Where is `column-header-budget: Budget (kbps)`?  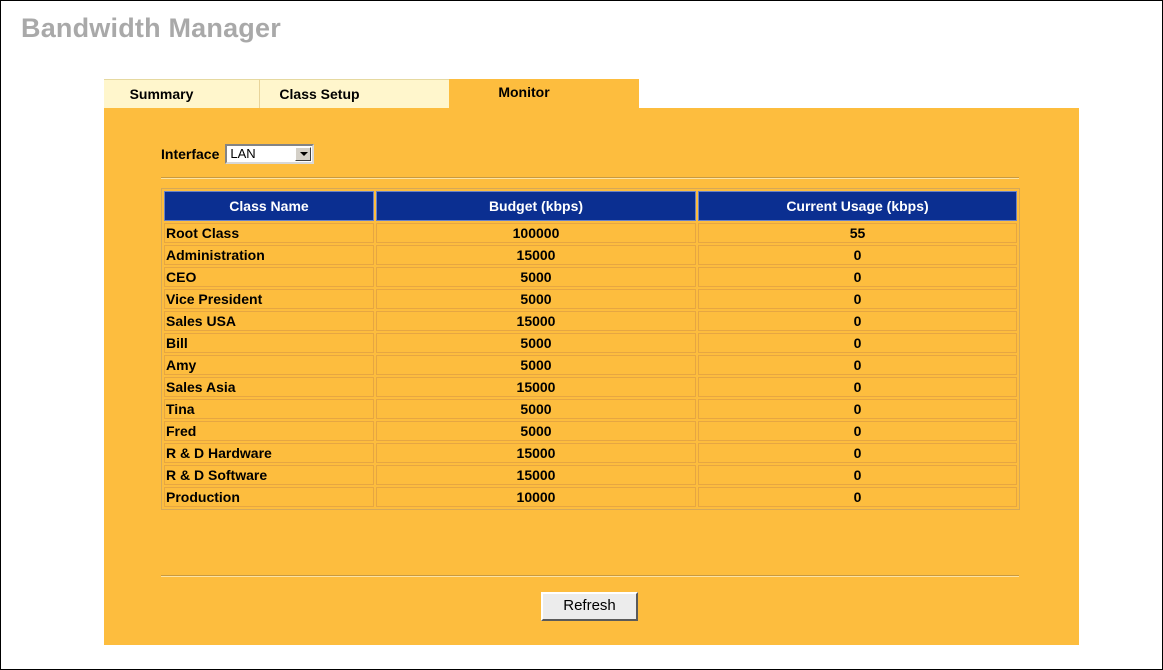
column-header-budget: Budget (kbps) is located at coordinates (536, 206).